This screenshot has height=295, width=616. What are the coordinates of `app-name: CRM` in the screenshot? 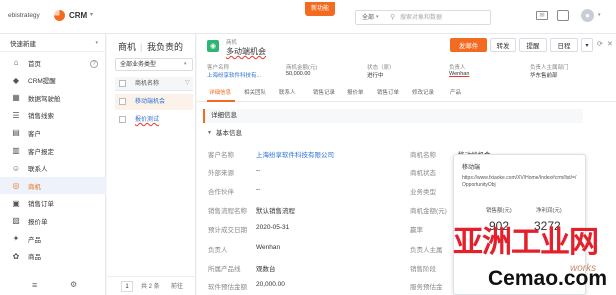 It's located at (78, 16).